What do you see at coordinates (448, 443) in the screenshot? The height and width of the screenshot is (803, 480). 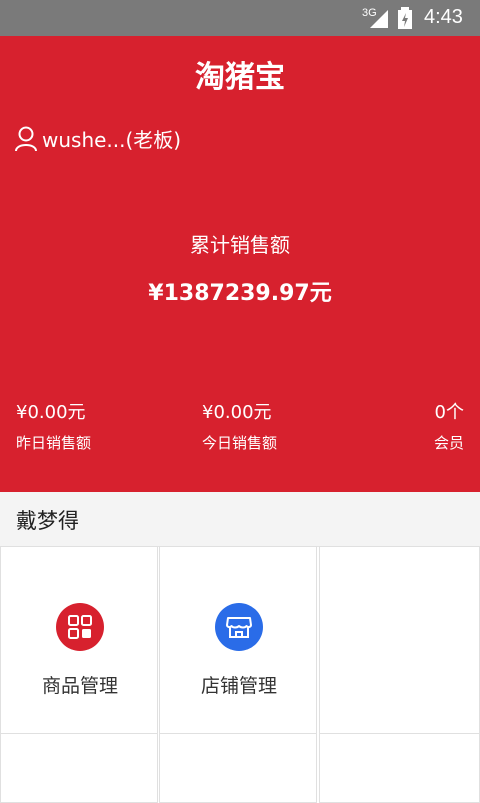 I see `stat-label: 会员` at bounding box center [448, 443].